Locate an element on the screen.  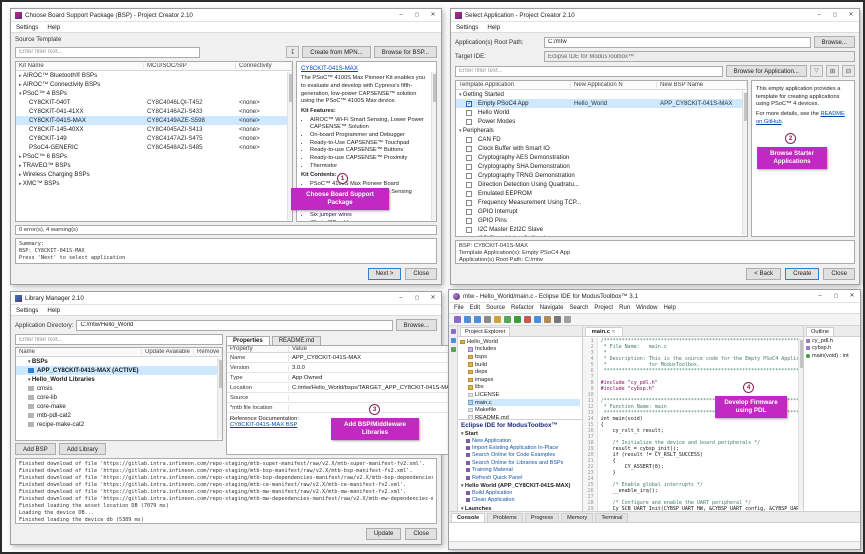
tab-outline: Outline is located at coordinates (820, 331).